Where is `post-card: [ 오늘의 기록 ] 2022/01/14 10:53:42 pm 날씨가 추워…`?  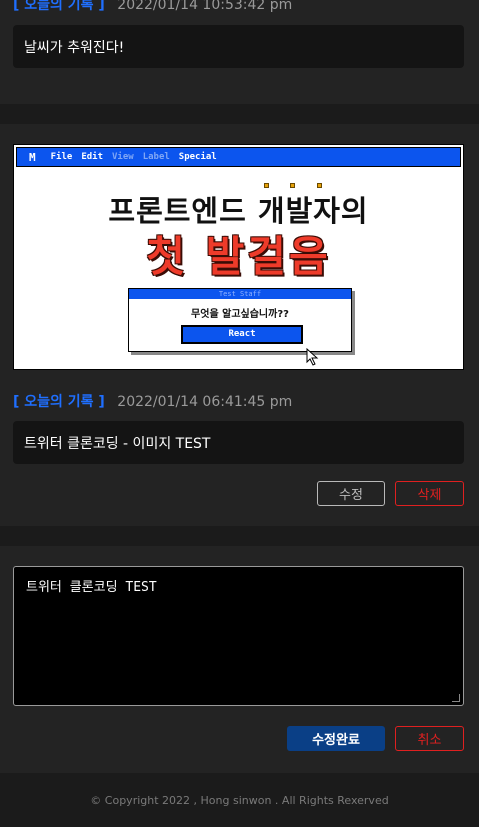
post-card: [ 오늘의 기록 ] 2022/01/14 10:53:42 pm 날씨가 추워… is located at coordinates (239, 52).